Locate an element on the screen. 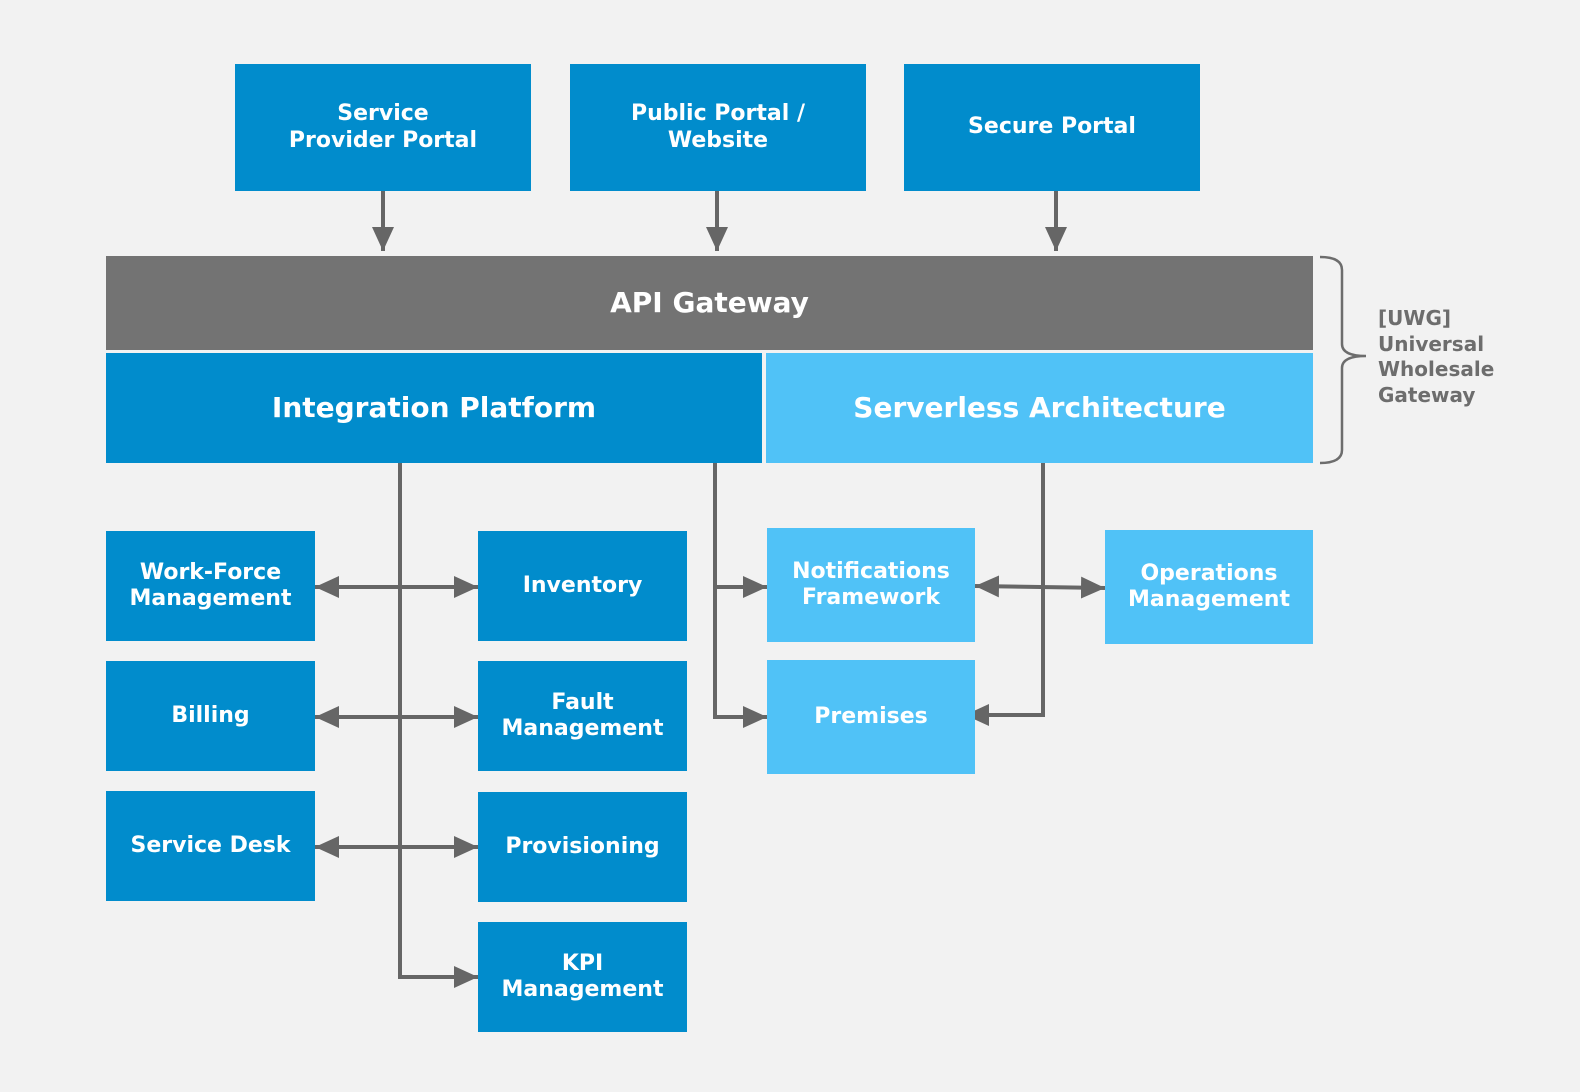 This screenshot has height=1092, width=1580. serverless-architecture-label: Serverless Architecture is located at coordinates (1039, 408).